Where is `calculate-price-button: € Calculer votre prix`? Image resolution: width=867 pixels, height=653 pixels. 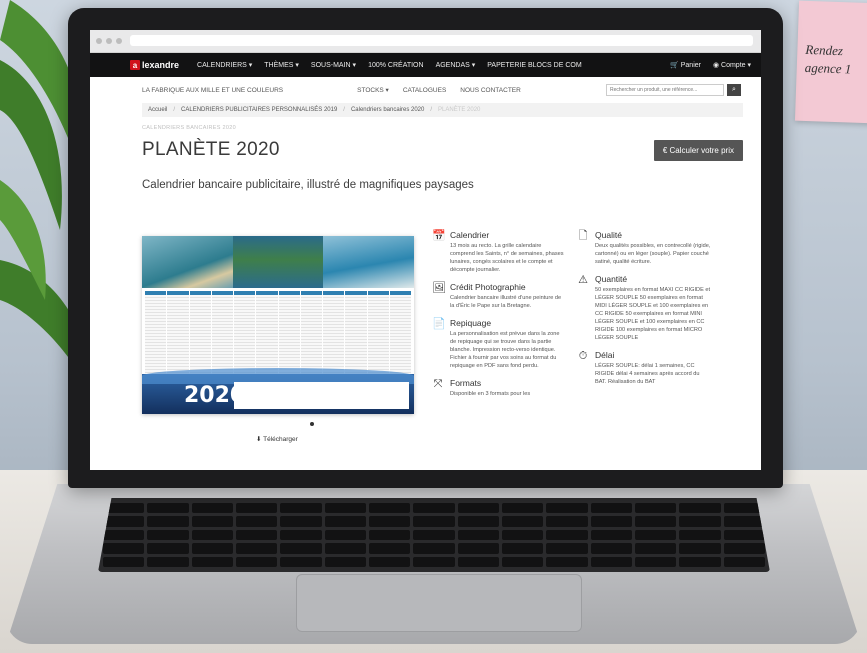 calculate-price-button: € Calculer votre prix is located at coordinates (698, 150).